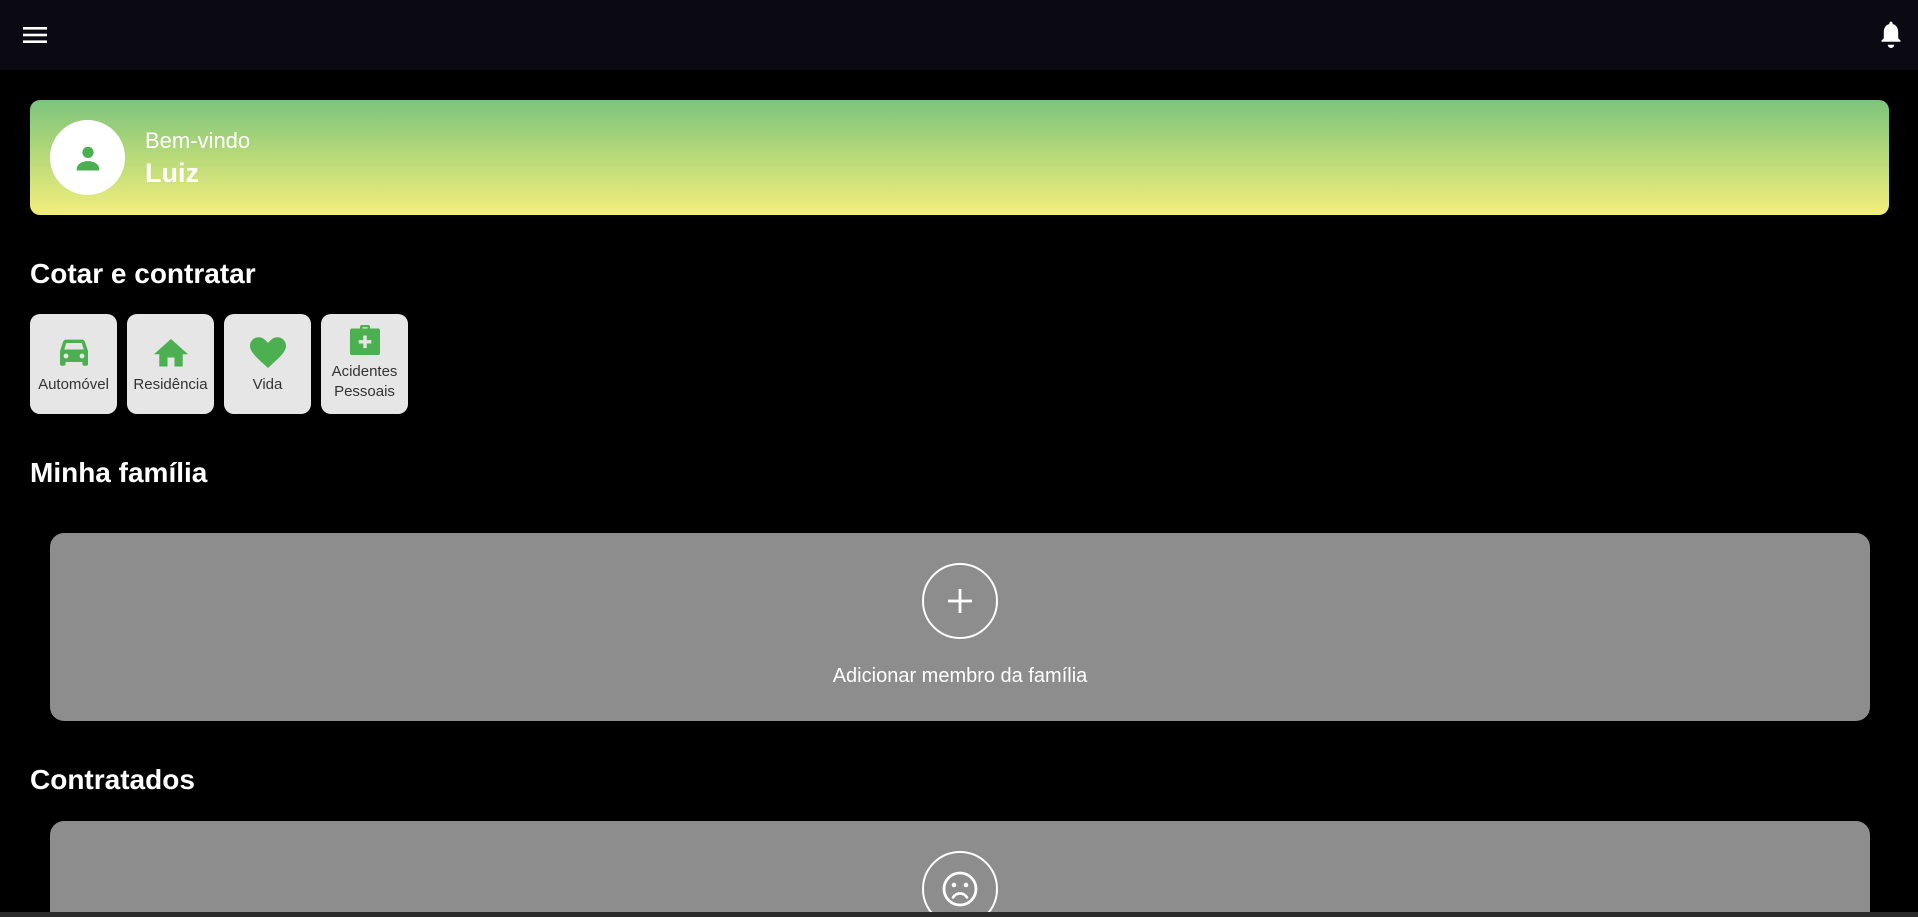  I want to click on menu-icon, so click(35, 35).